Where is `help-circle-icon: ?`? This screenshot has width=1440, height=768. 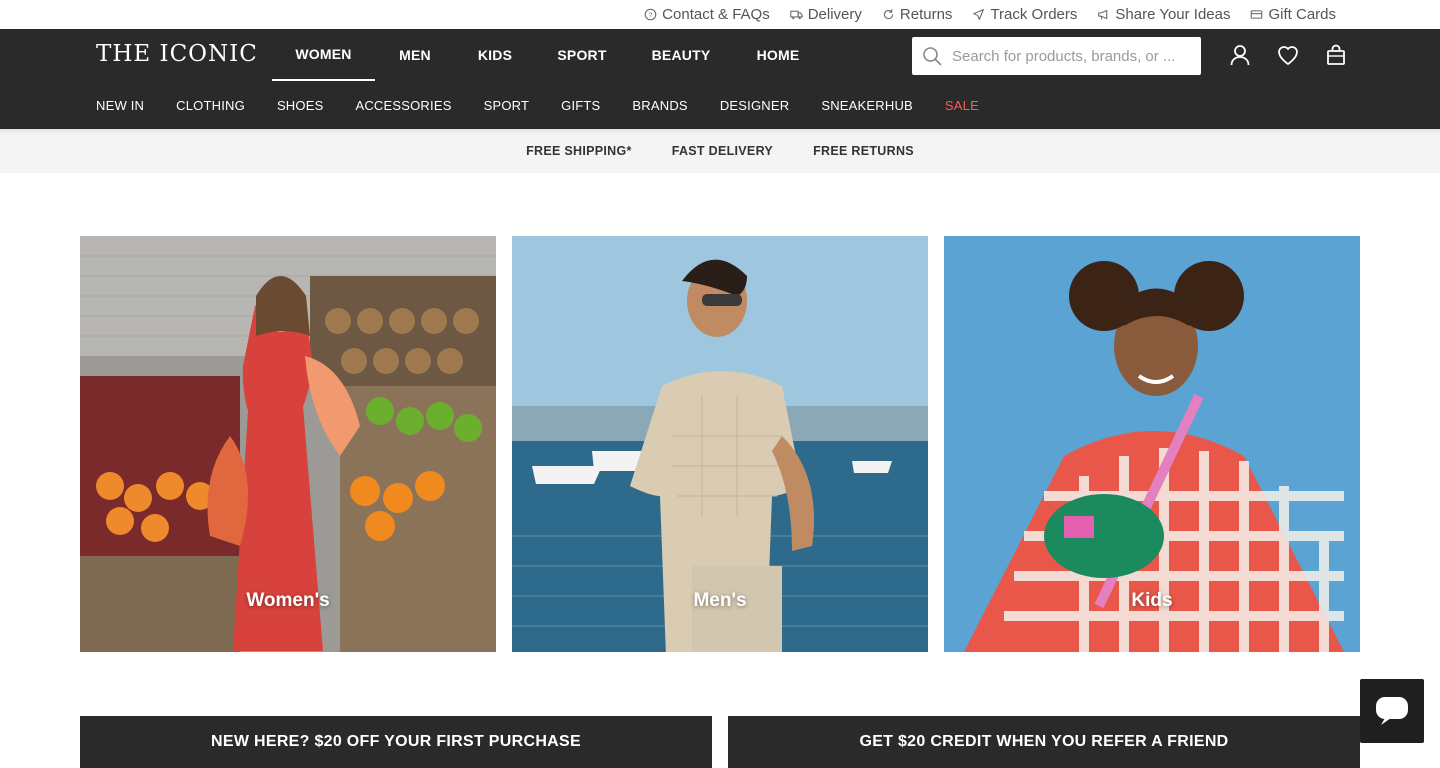
help-circle-icon: ? is located at coordinates (650, 14).